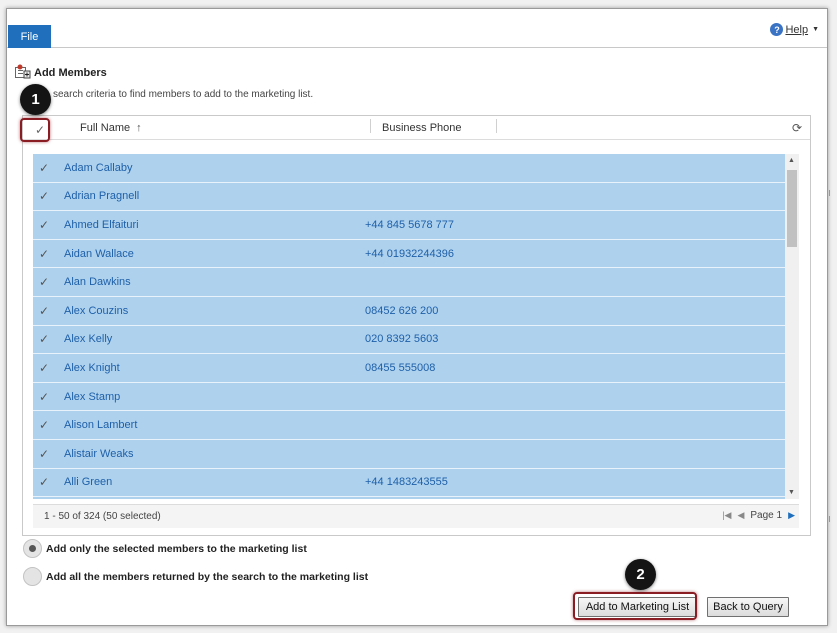 This screenshot has width=837, height=633. I want to click on column-header-full-name: Full Name ↑, so click(111, 128).